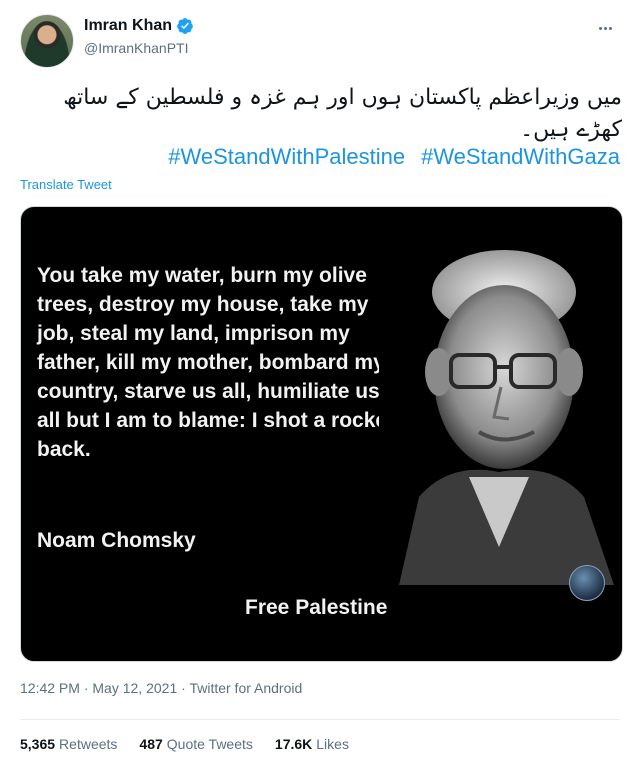 This screenshot has width=640, height=764. I want to click on tweet-source: Twitter for Android, so click(245, 688).